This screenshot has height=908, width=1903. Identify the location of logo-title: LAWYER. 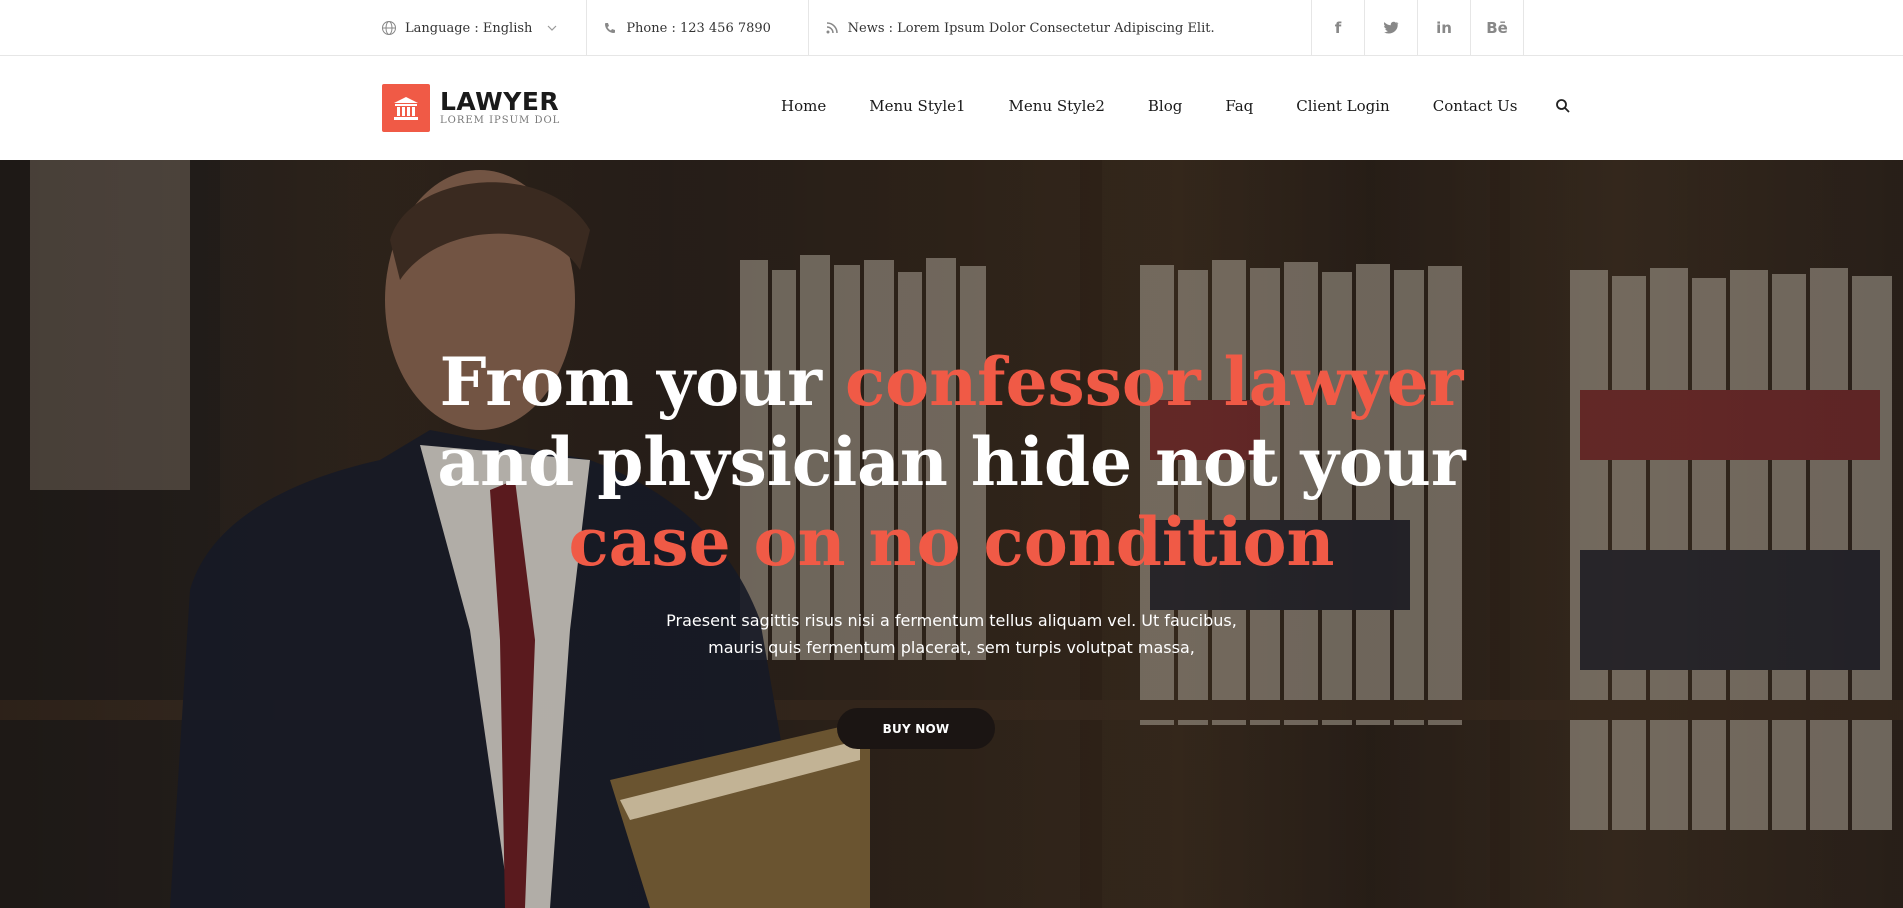
(500, 101).